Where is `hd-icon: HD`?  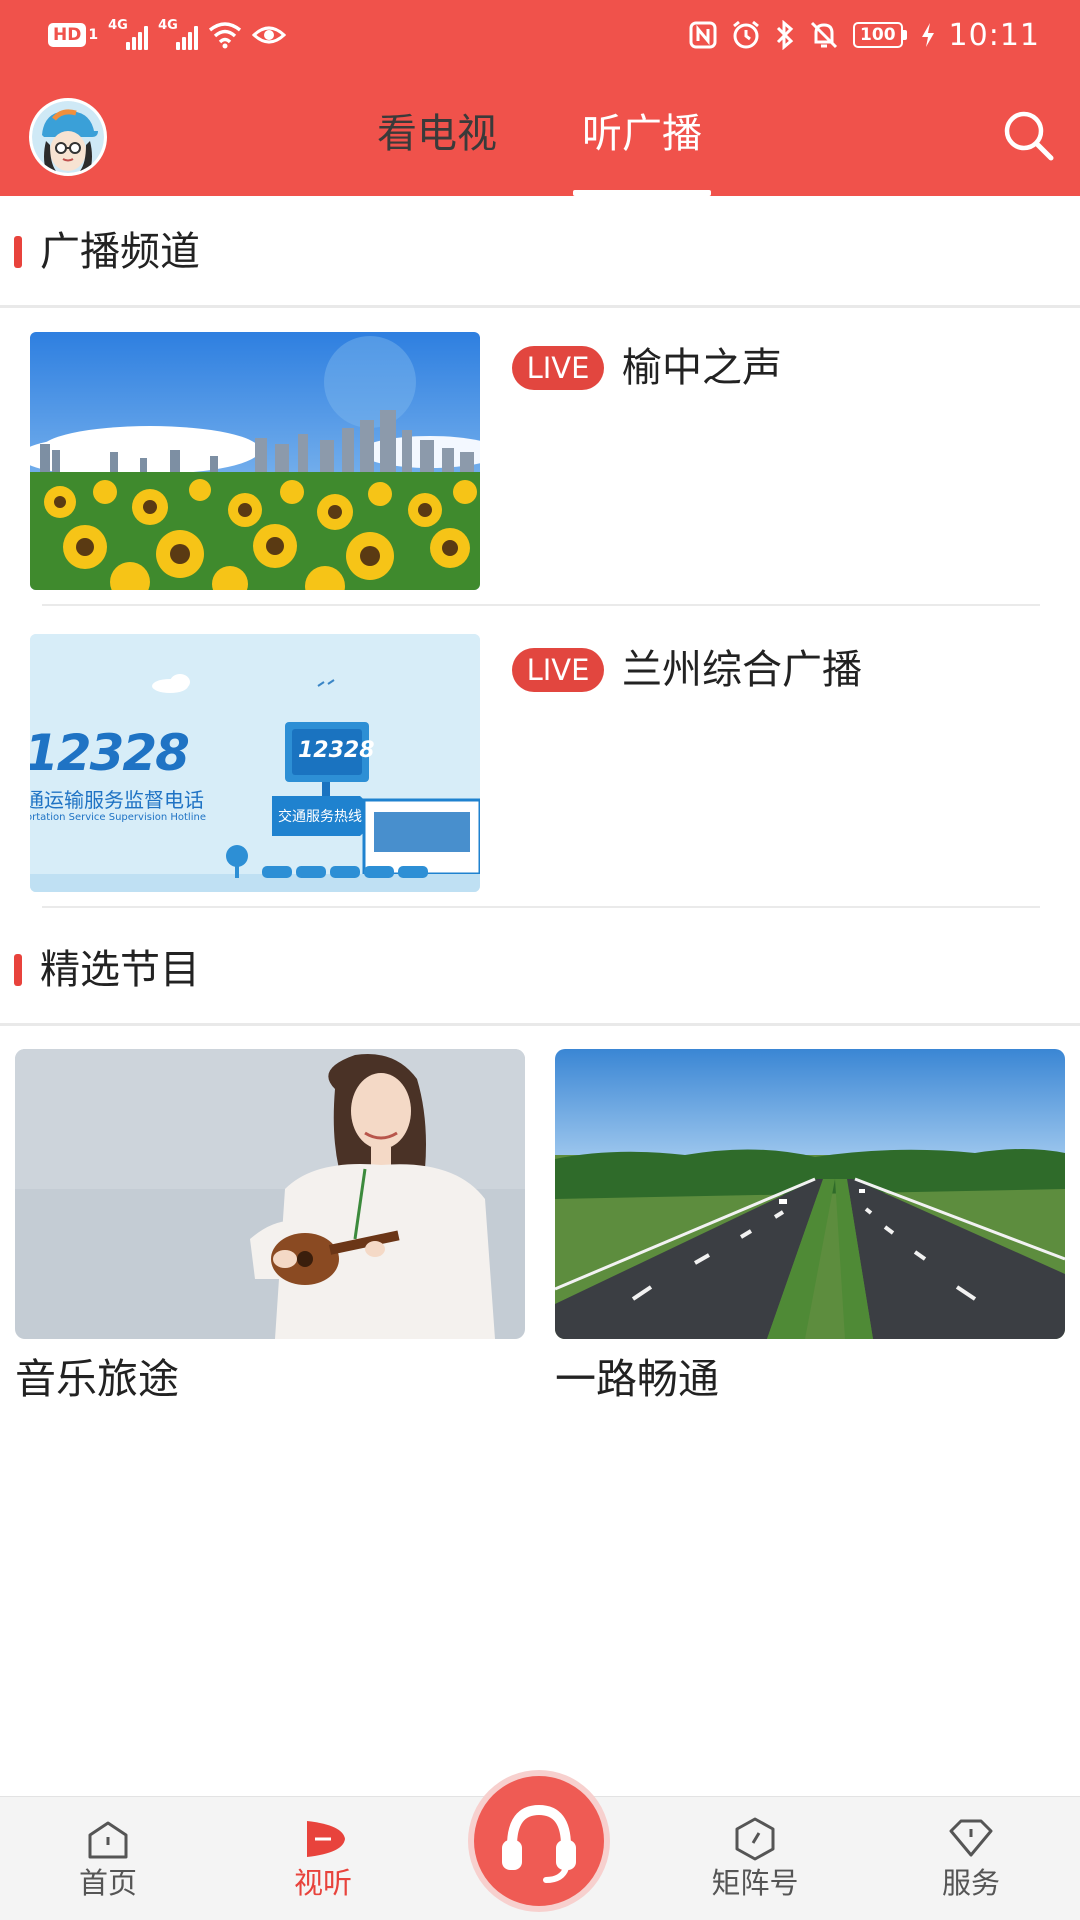
hd-icon: HD is located at coordinates (67, 35).